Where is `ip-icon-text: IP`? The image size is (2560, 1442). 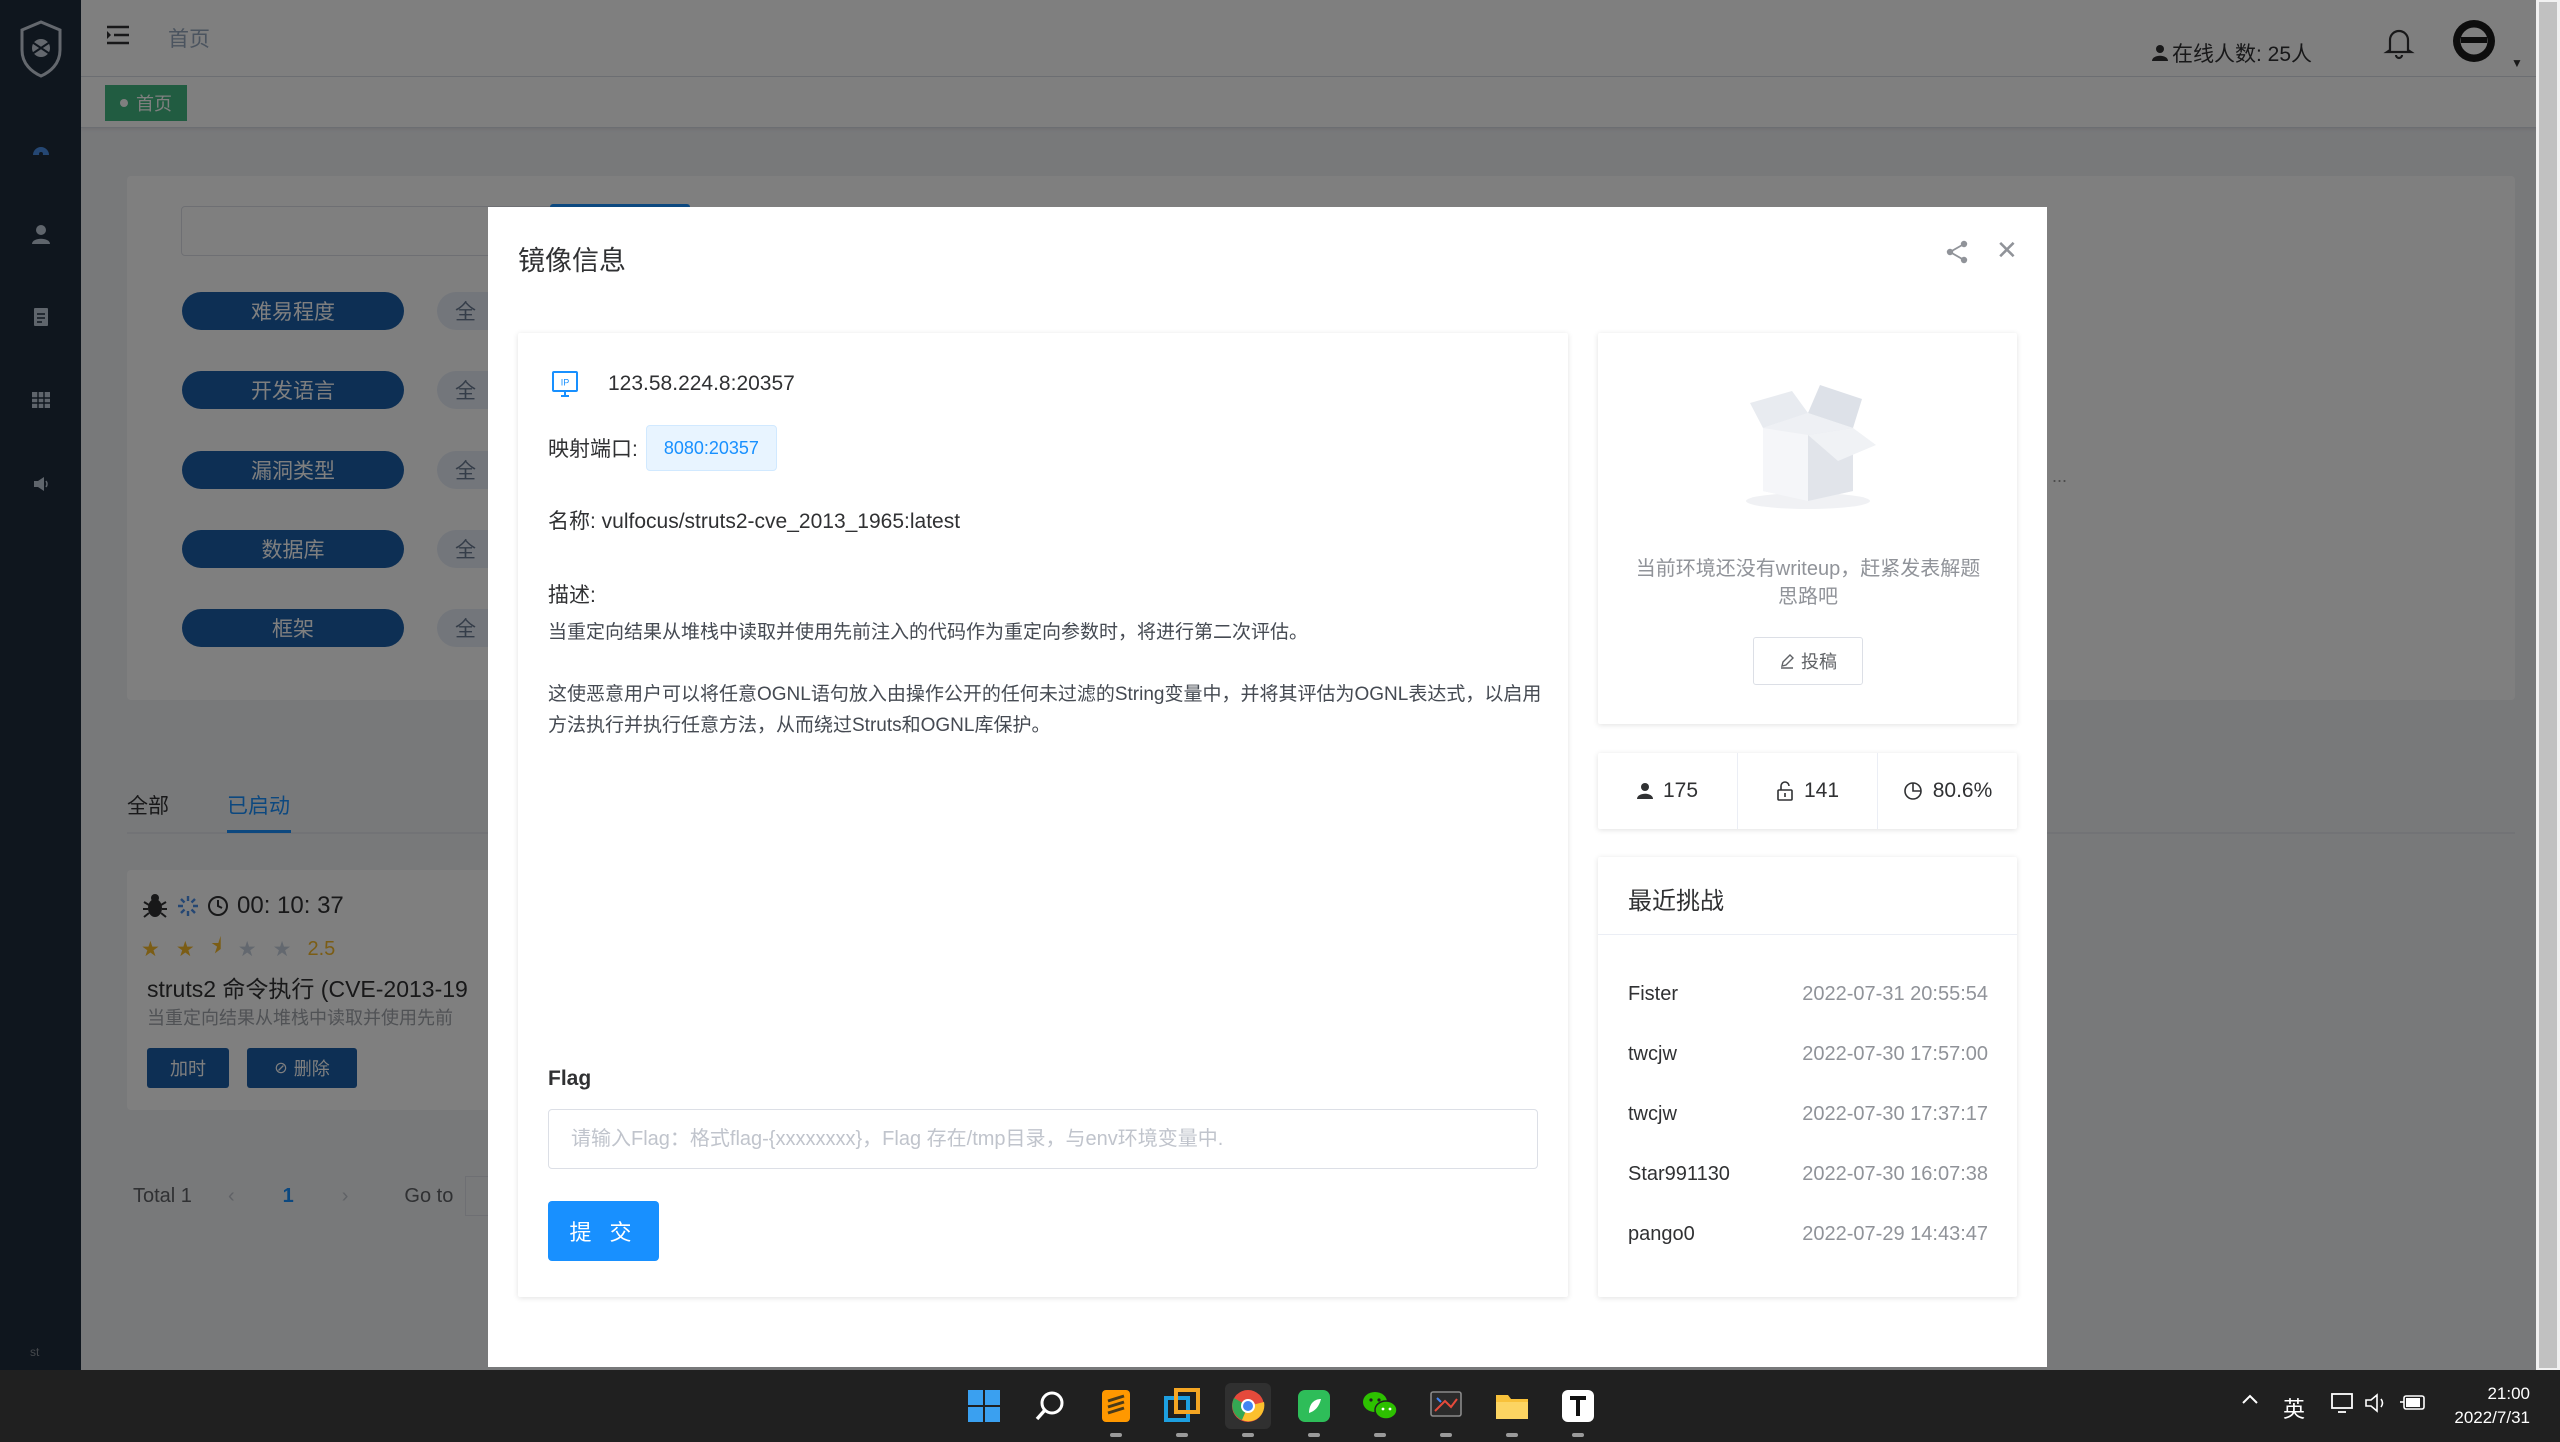
ip-icon-text: IP is located at coordinates (565, 383).